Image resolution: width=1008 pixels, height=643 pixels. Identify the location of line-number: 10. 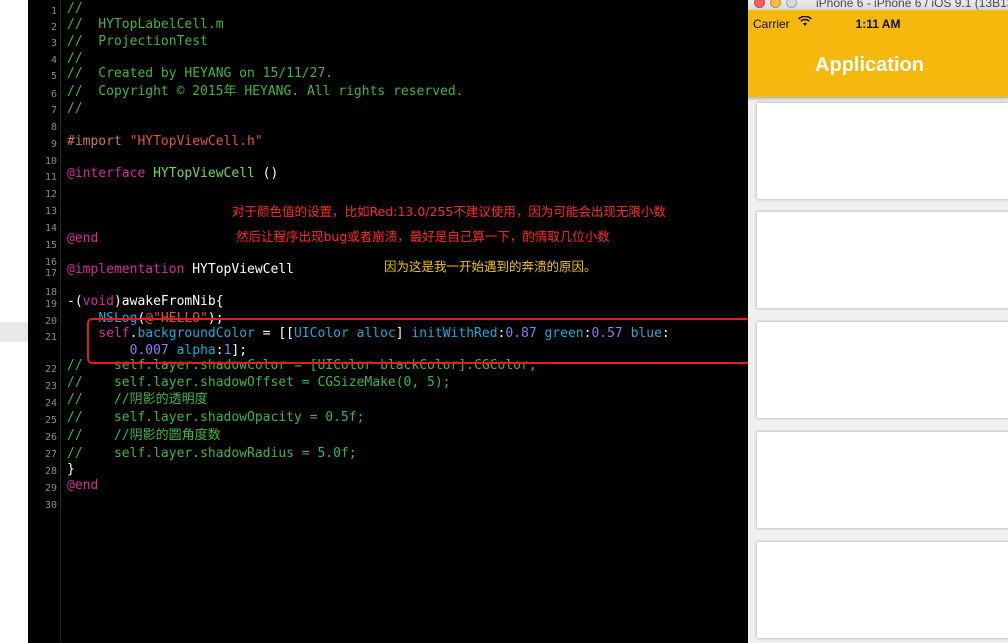
(50, 161).